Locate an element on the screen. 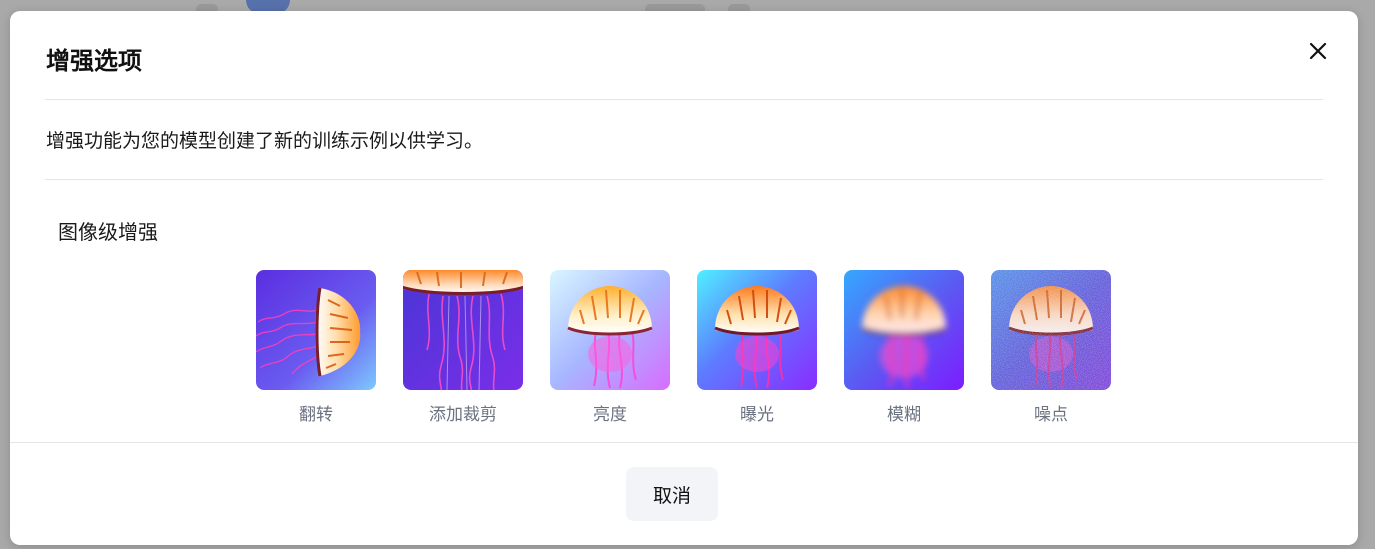  close-icon is located at coordinates (1318, 51).